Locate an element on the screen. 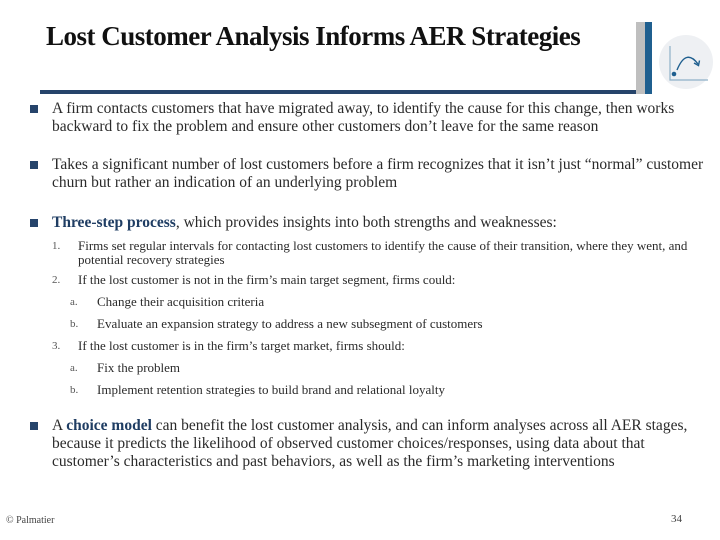 This screenshot has height=540, width=720. substep-item: a. Change their acquisition criteria is located at coordinates (368, 302).